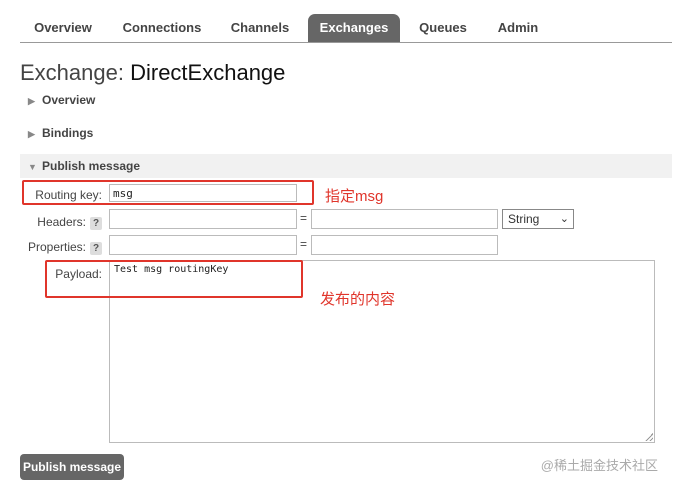  I want to click on resize-handle-icon, so click(649, 437).